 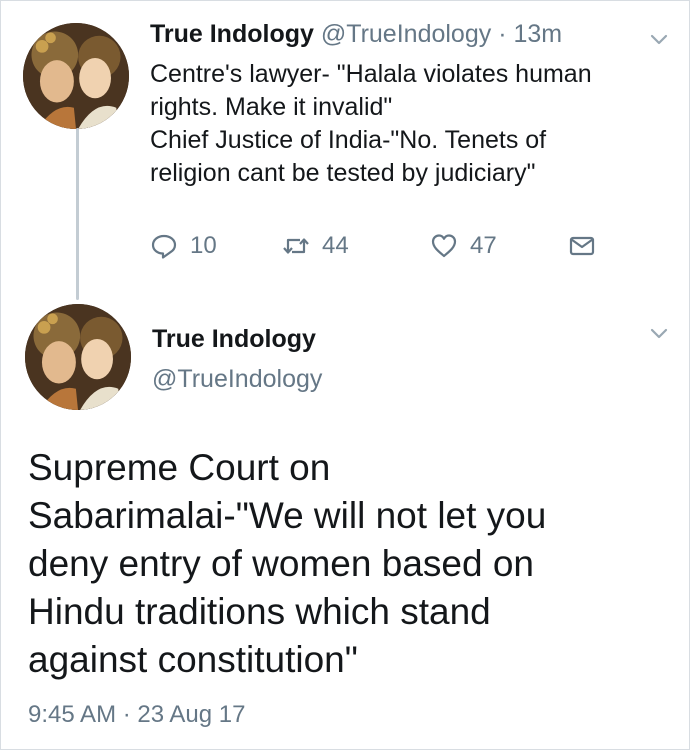 What do you see at coordinates (537, 34) in the screenshot?
I see `timestamp: 13m` at bounding box center [537, 34].